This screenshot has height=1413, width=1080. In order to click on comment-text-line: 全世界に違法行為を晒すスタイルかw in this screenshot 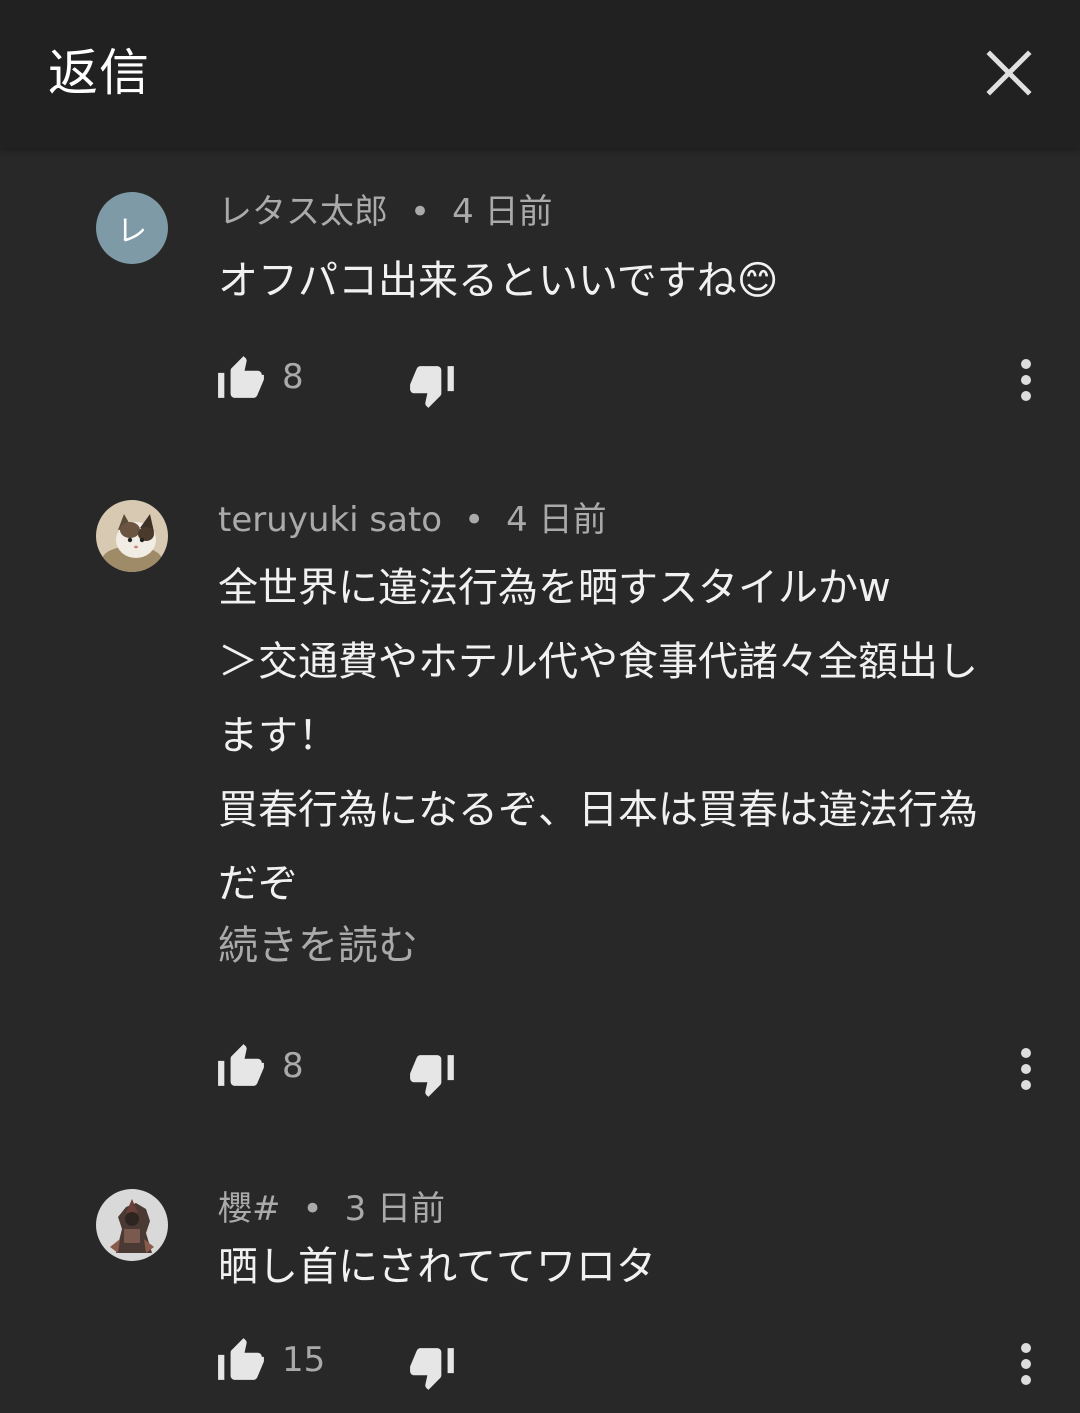, I will do `click(554, 588)`.